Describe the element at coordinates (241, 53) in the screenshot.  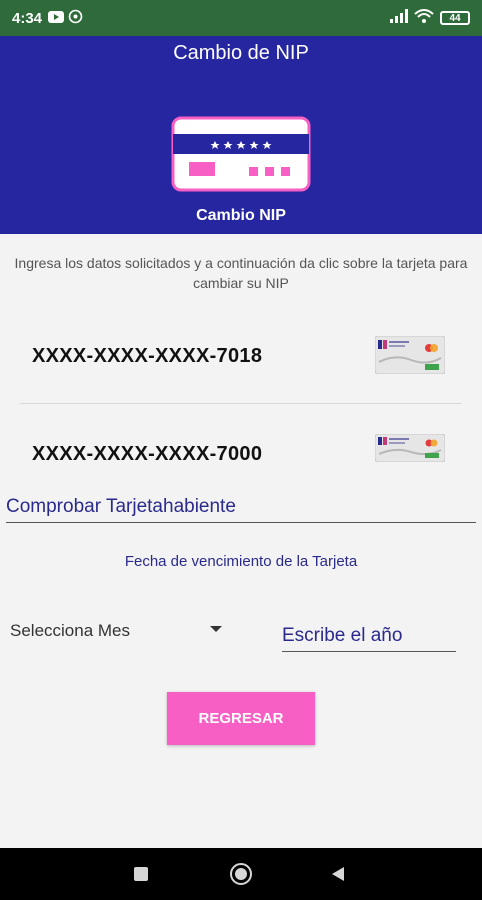
I see `page-title: Cambio de NIP` at that location.